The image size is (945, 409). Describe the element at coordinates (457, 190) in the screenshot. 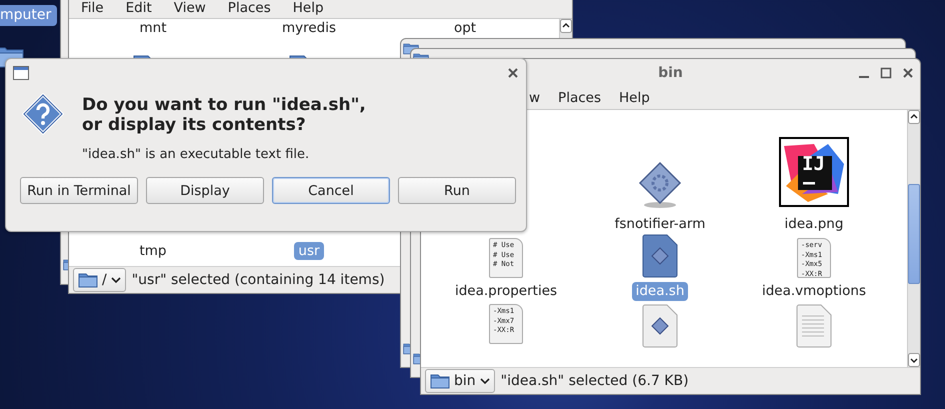

I see `dialog-button: Run` at that location.